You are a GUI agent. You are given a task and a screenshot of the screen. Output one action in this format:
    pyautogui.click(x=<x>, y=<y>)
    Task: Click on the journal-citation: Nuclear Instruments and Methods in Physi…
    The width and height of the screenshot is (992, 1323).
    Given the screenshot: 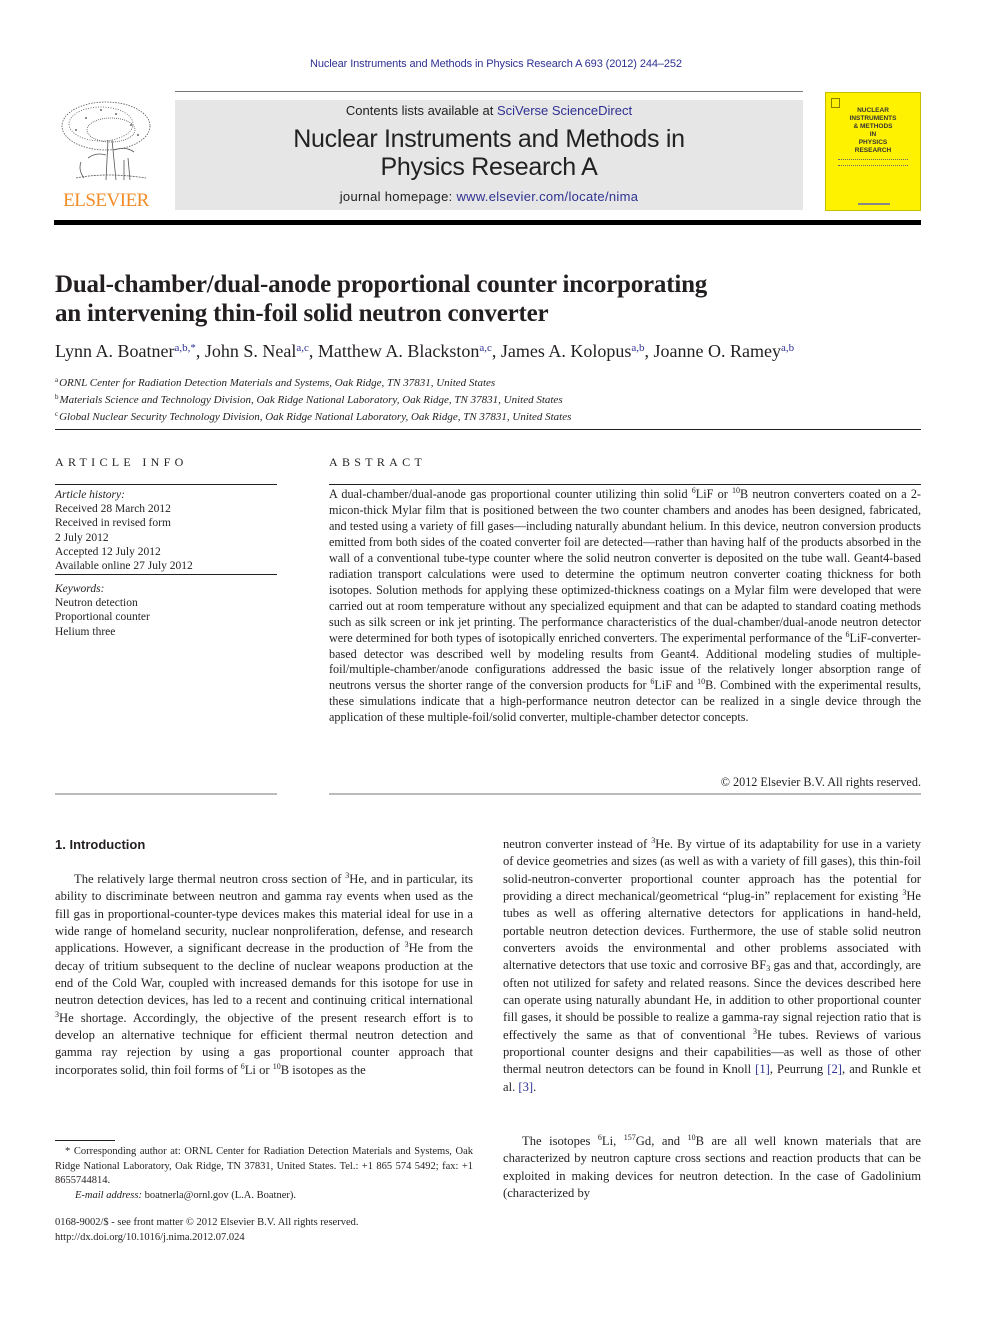 What is the action you would take?
    pyautogui.click(x=496, y=64)
    